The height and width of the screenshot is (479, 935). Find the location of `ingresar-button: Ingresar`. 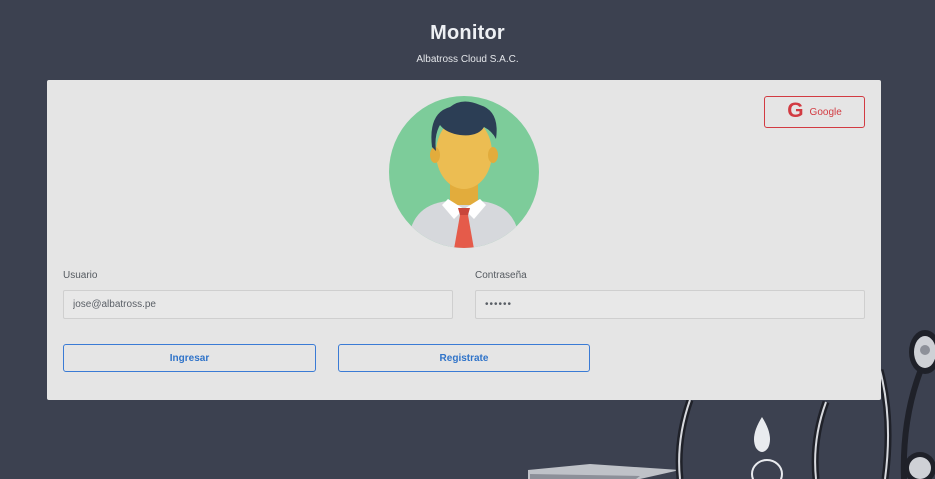

ingresar-button: Ingresar is located at coordinates (189, 358).